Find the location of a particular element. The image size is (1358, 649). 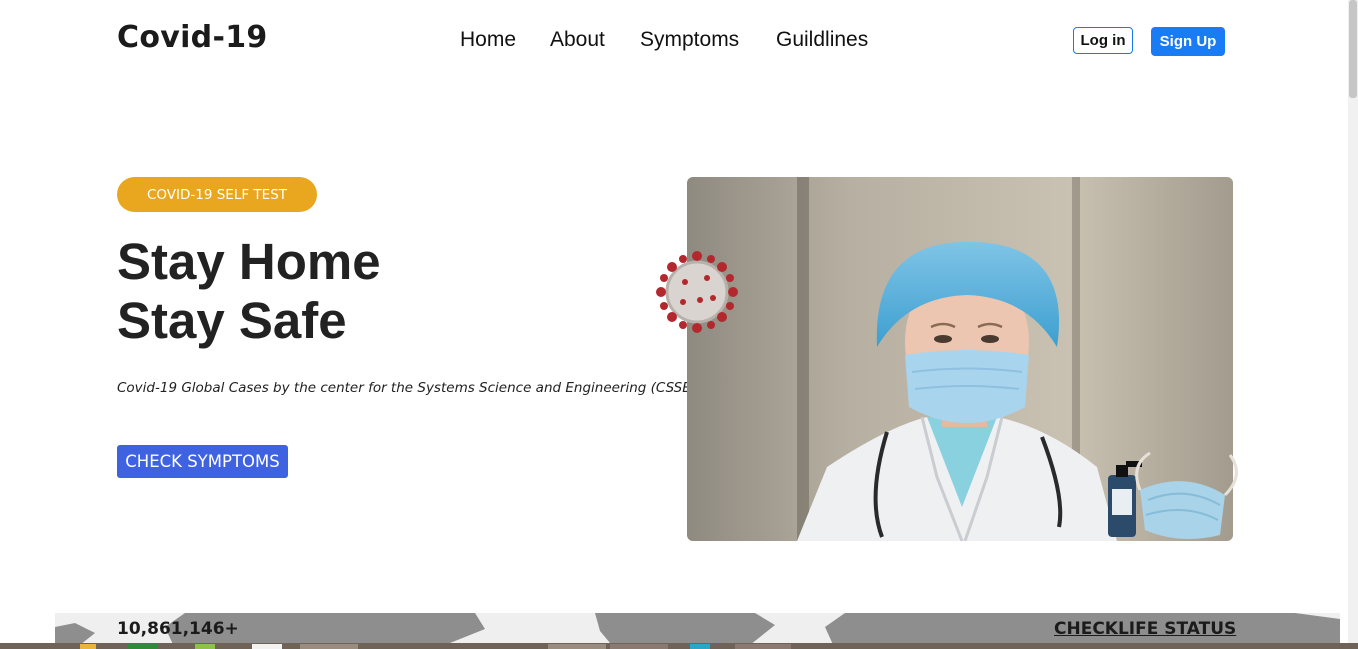

hero-title: Stay Home Stay Safe is located at coordinates (249, 291).